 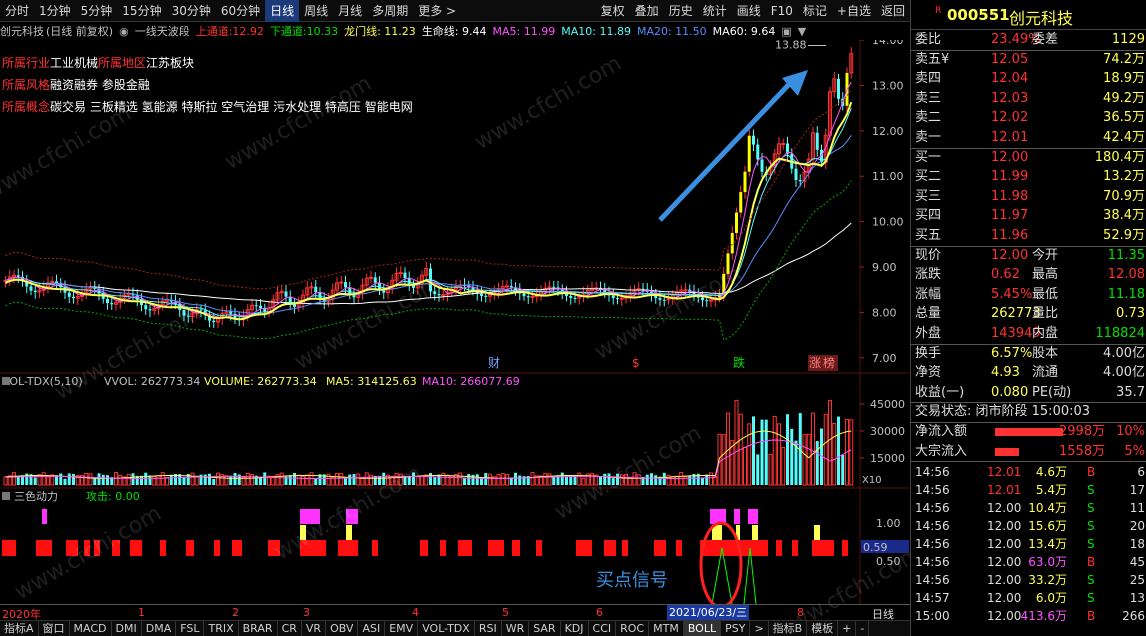 I want to click on row-label: 买二, so click(x=928, y=177).